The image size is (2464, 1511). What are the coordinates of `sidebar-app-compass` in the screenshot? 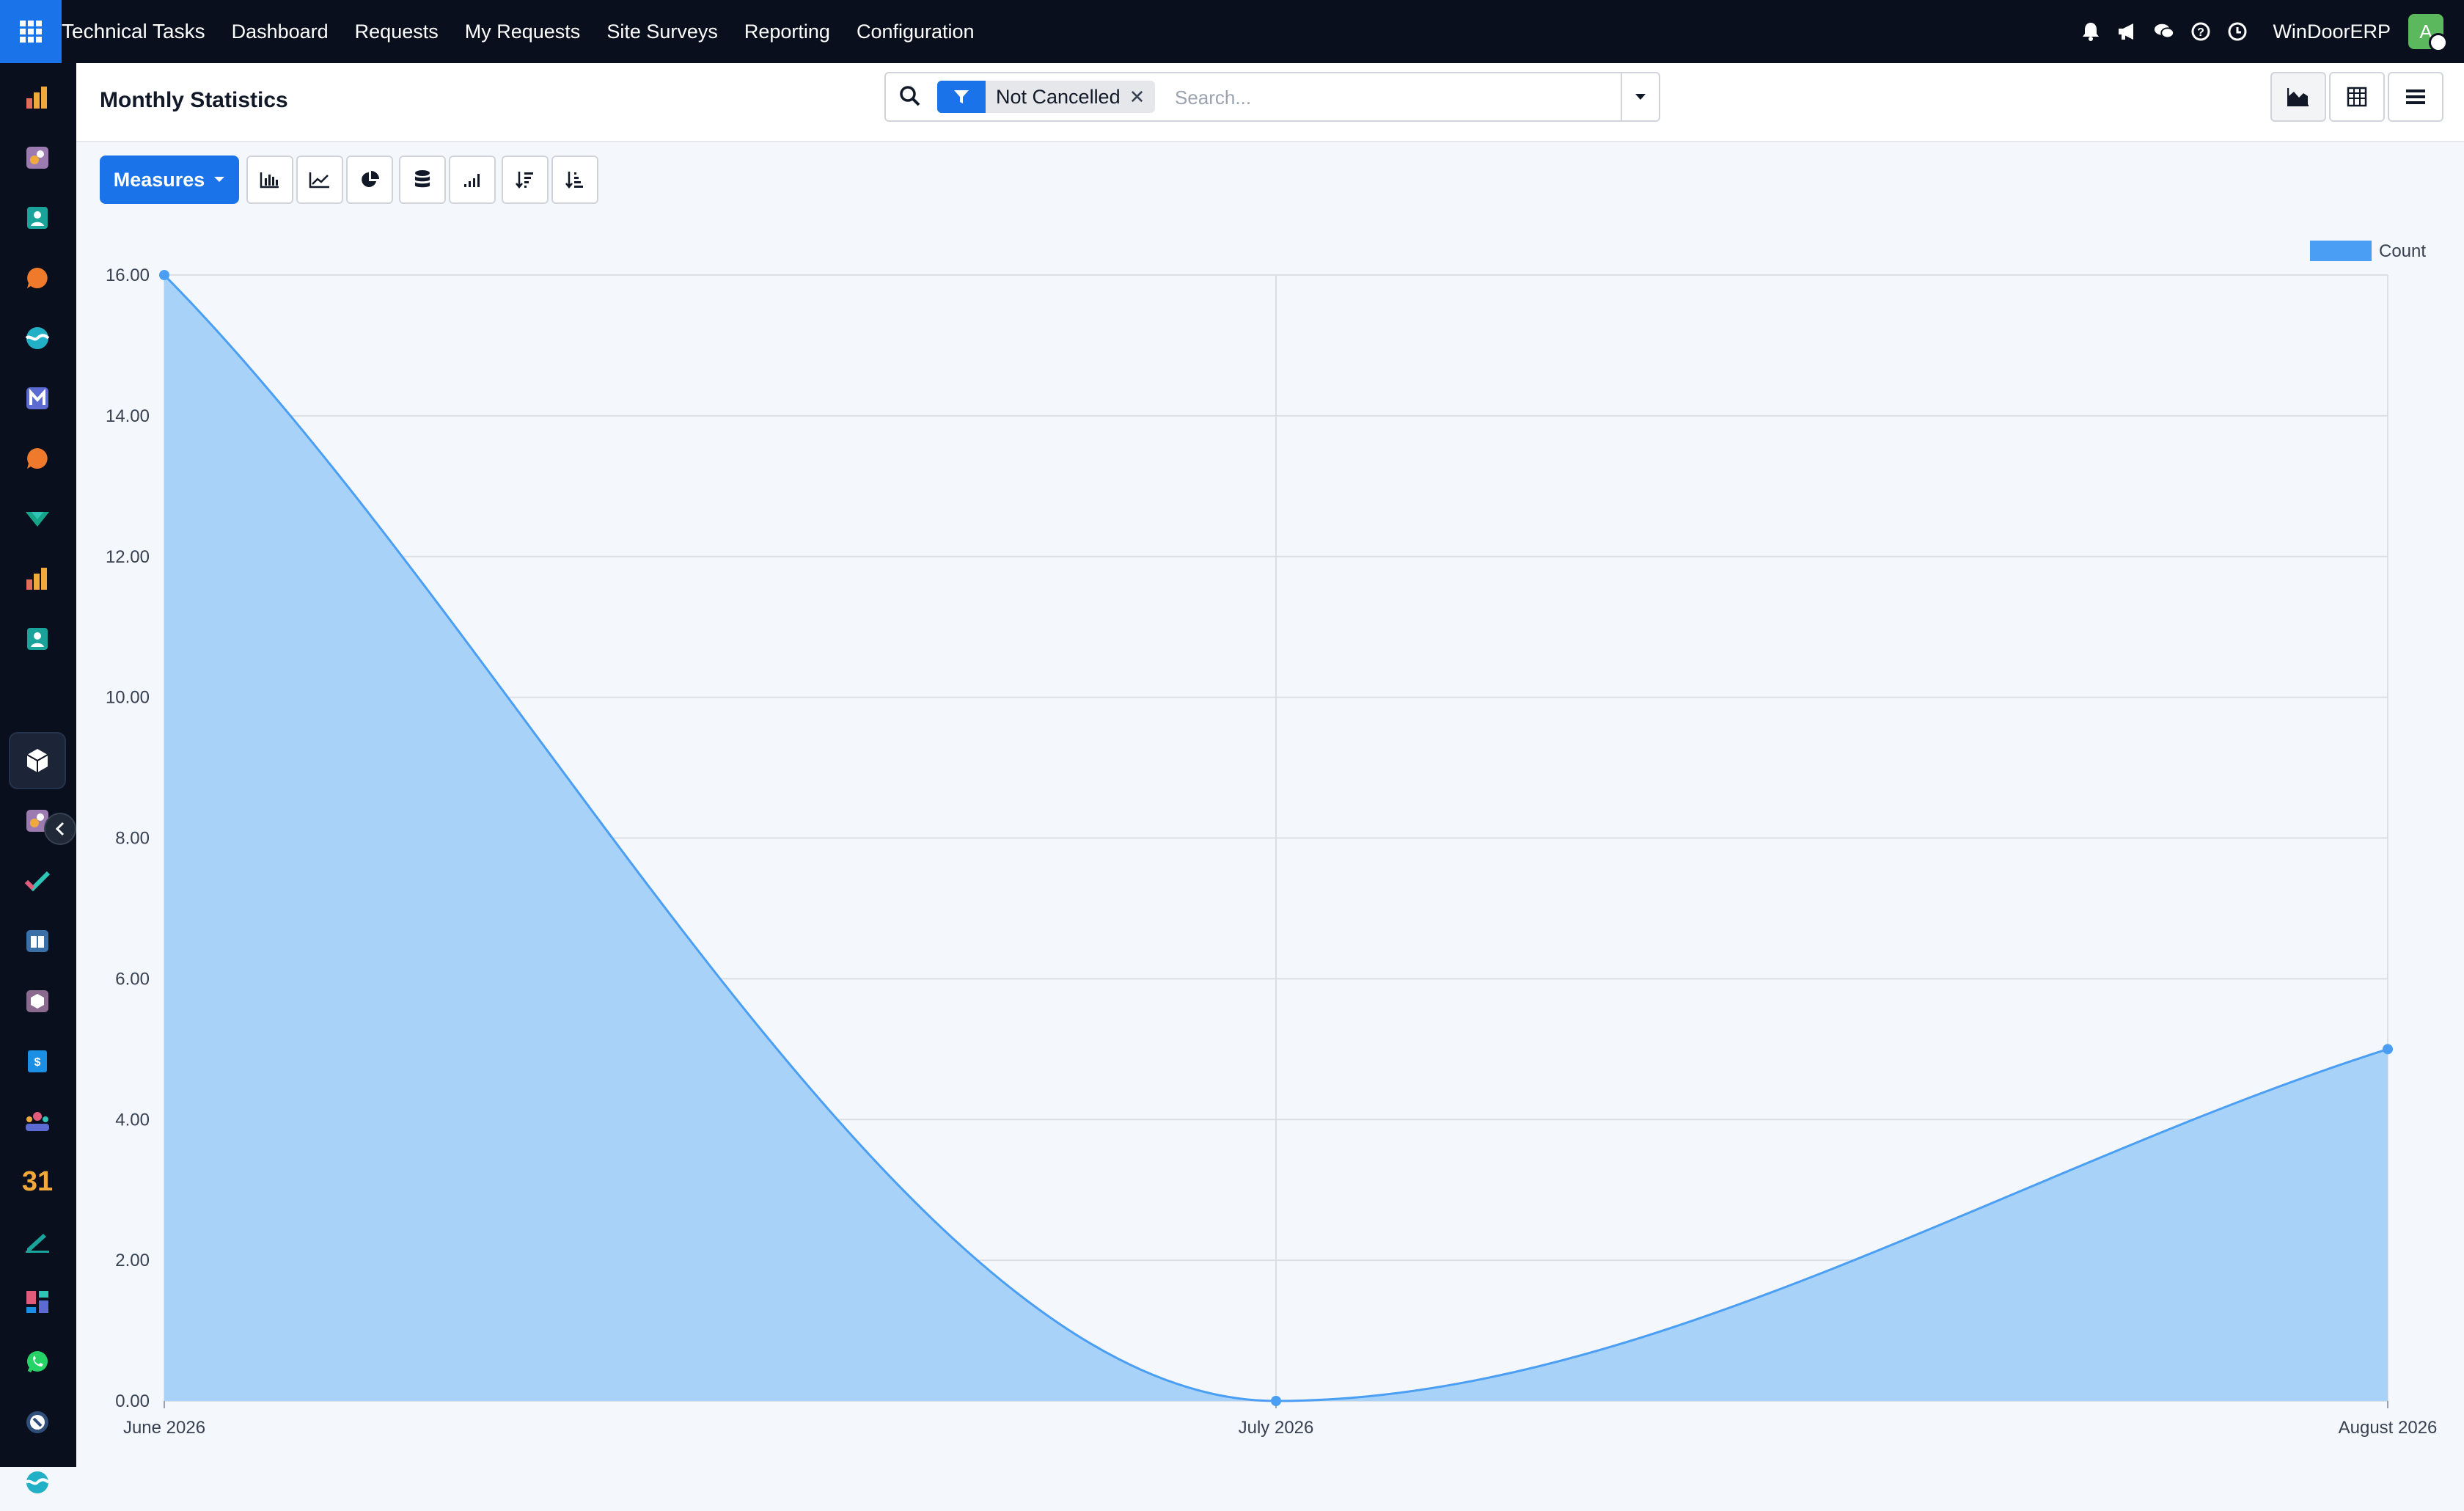 It's located at (37, 1422).